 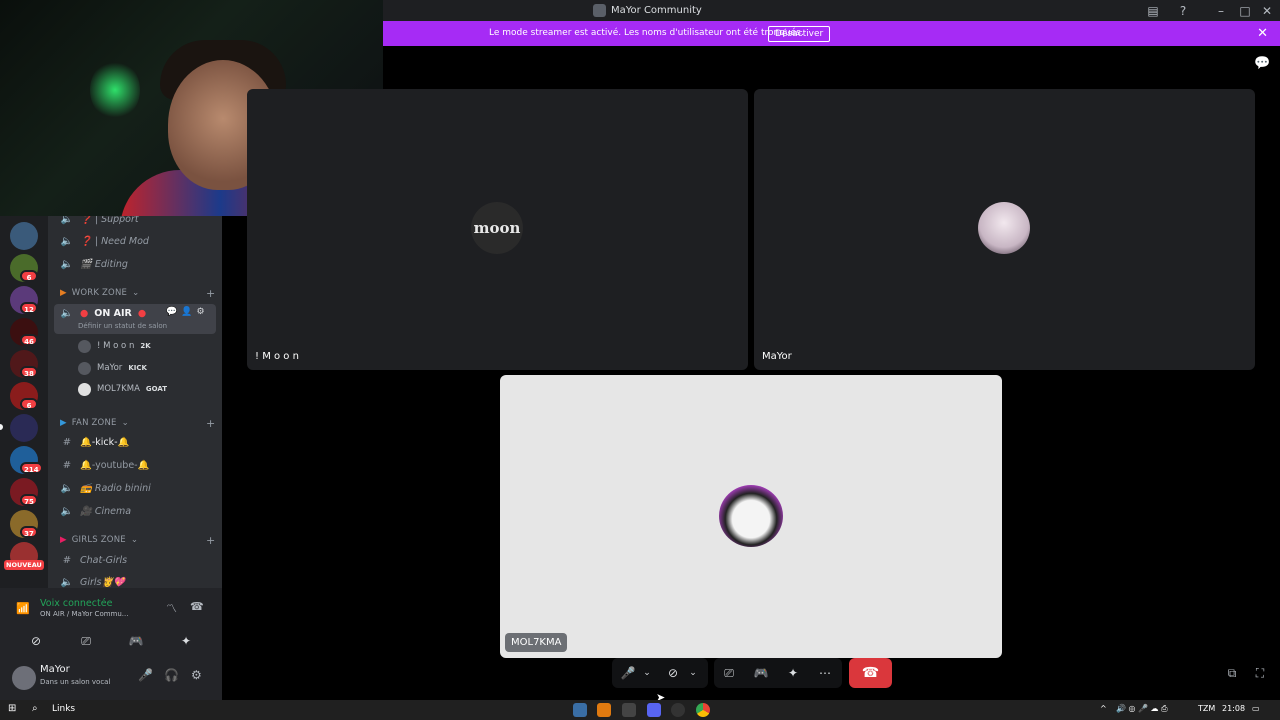 What do you see at coordinates (1233, 708) in the screenshot?
I see `clock: 21:08` at bounding box center [1233, 708].